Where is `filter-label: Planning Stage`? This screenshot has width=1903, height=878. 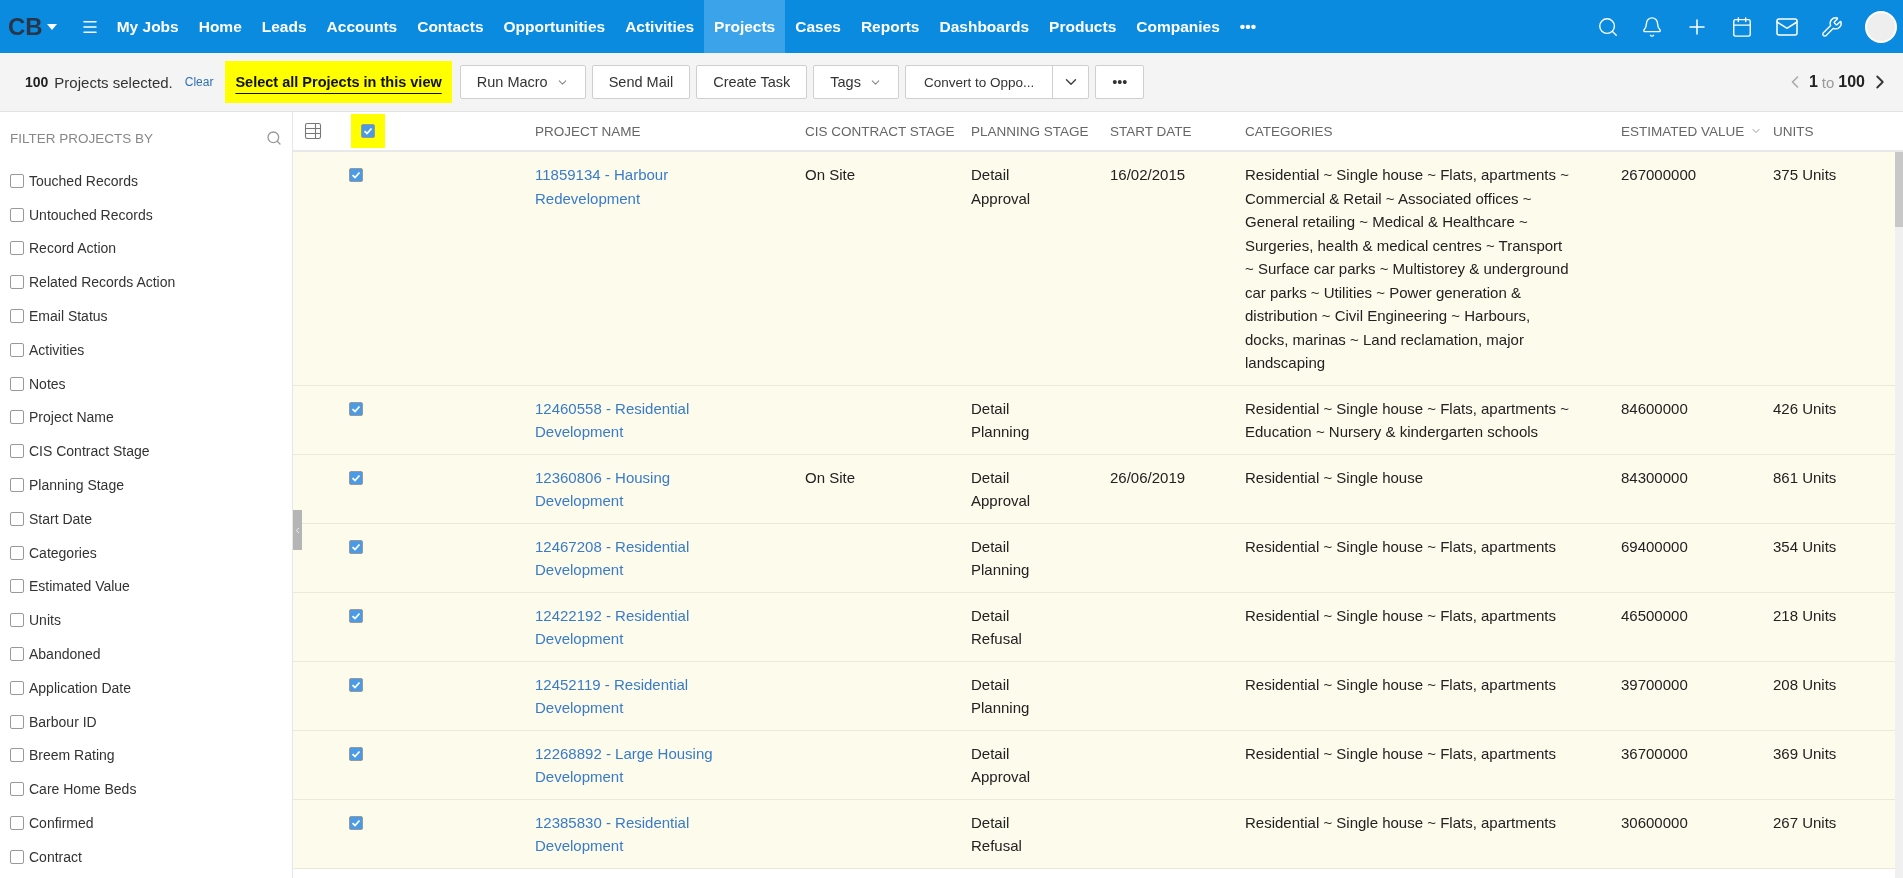
filter-label: Planning Stage is located at coordinates (76, 485).